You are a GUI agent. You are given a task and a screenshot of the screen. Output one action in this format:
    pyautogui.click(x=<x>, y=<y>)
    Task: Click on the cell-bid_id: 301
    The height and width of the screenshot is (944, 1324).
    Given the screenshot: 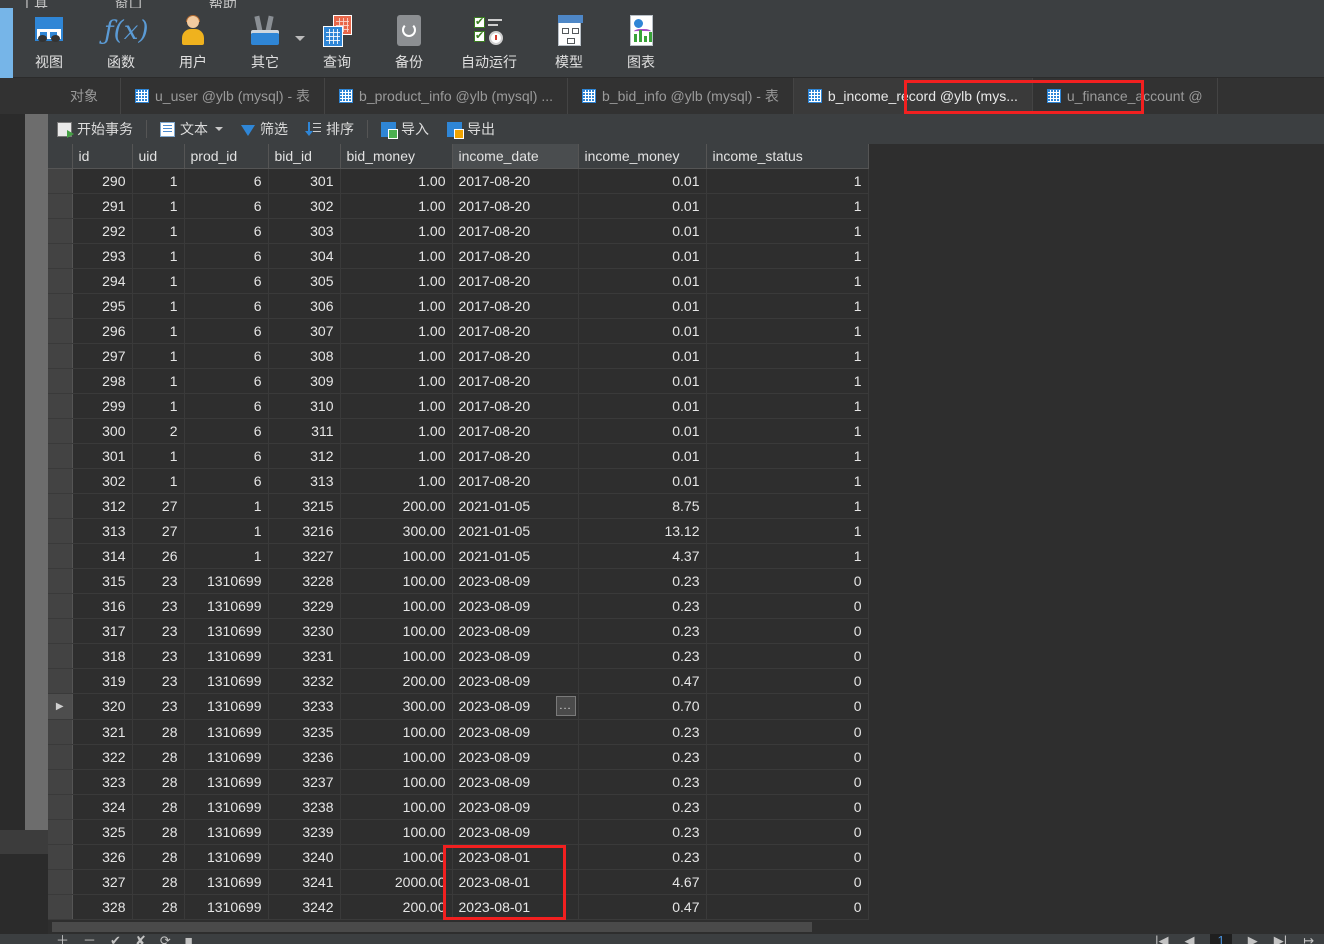 What is the action you would take?
    pyautogui.click(x=304, y=181)
    